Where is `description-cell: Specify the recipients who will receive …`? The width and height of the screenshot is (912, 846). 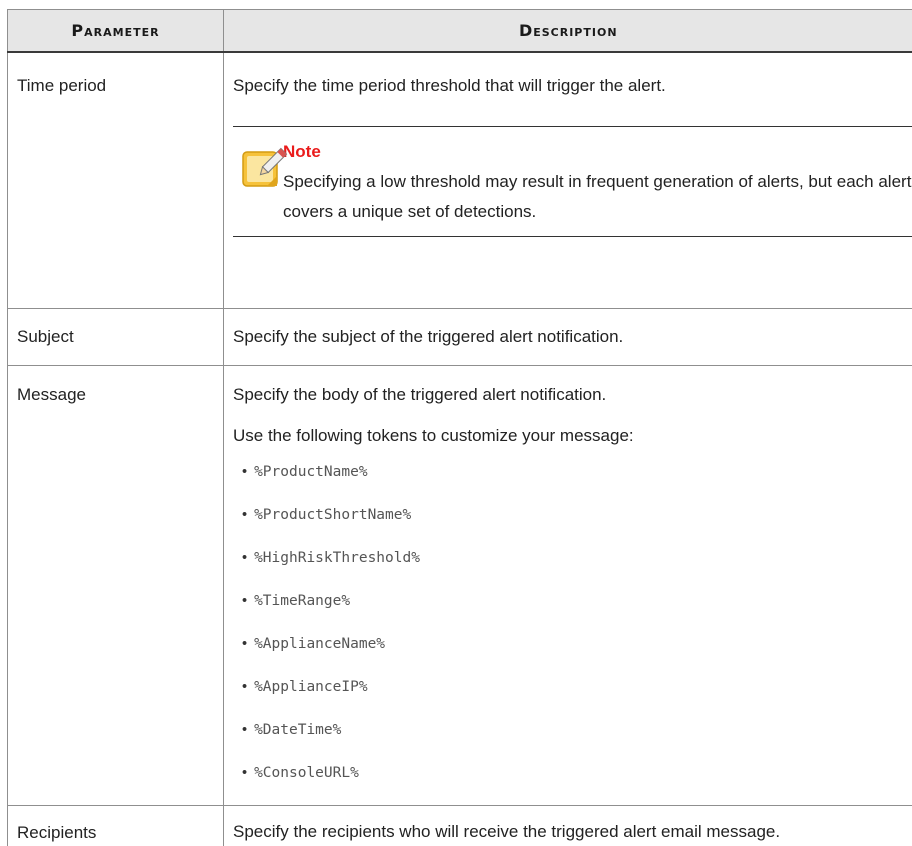
description-cell: Specify the recipients who will receive … is located at coordinates (568, 825).